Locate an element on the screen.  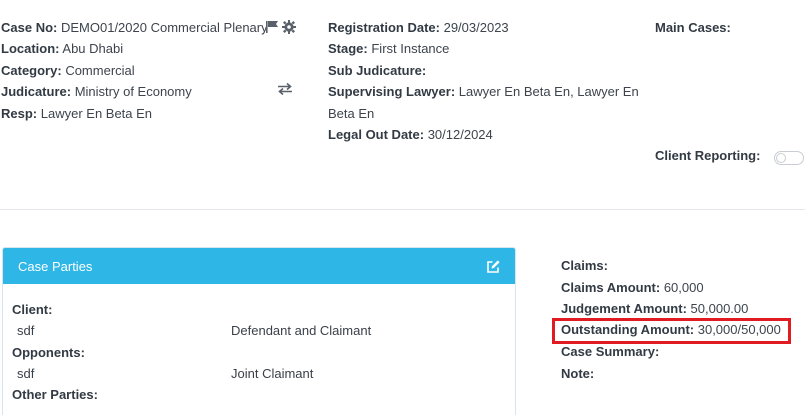
sub-judicature-label: Sub Judicature: is located at coordinates (377, 70).